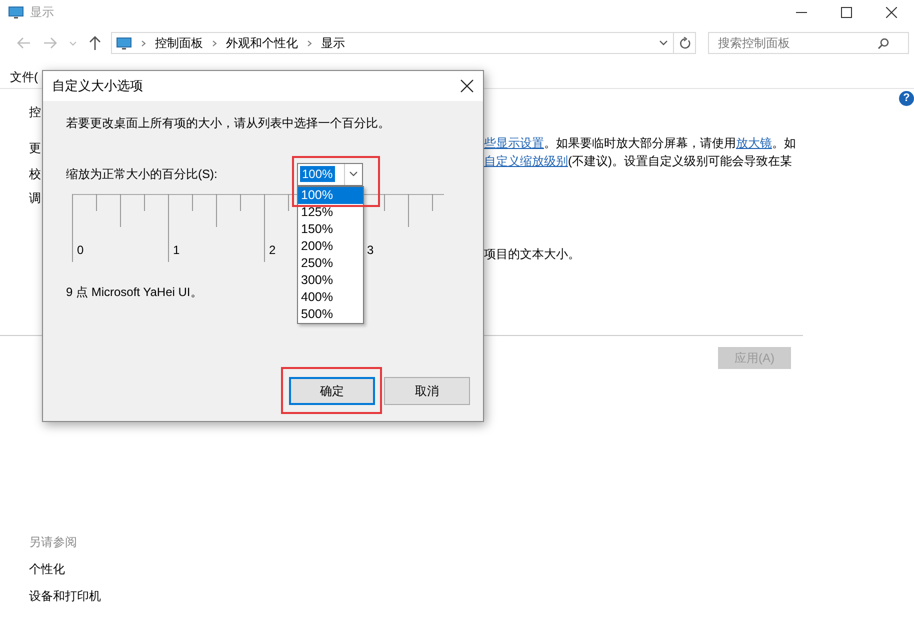  Describe the element at coordinates (514, 143) in the screenshot. I see `link: 些显示设置` at that location.